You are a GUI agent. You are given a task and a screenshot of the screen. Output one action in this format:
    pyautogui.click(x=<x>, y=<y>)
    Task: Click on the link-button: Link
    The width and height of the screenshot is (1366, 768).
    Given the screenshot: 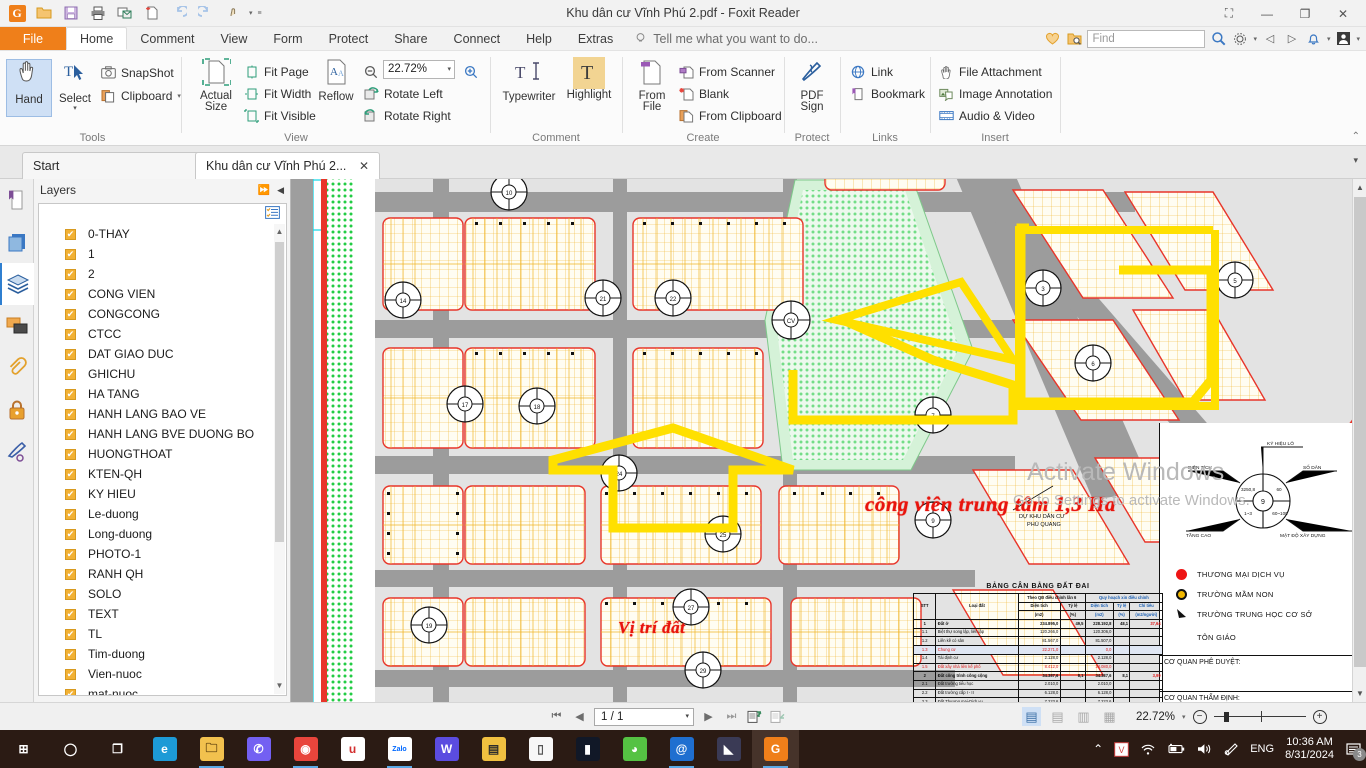 What is the action you would take?
    pyautogui.click(x=871, y=71)
    